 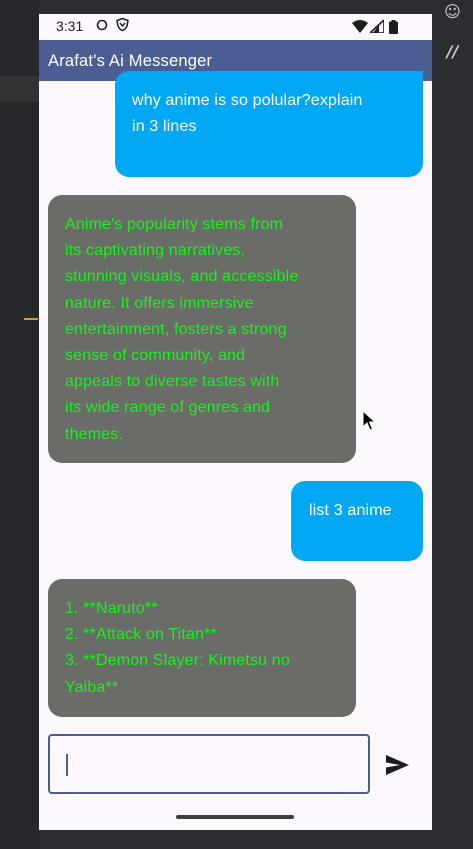 What do you see at coordinates (452, 51) in the screenshot?
I see `assistant-icon: ∕∕` at bounding box center [452, 51].